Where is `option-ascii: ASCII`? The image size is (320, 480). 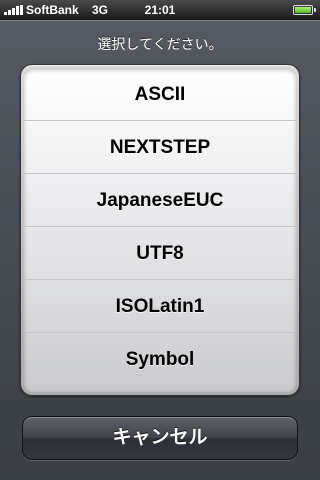
option-ascii: ASCII is located at coordinates (160, 94).